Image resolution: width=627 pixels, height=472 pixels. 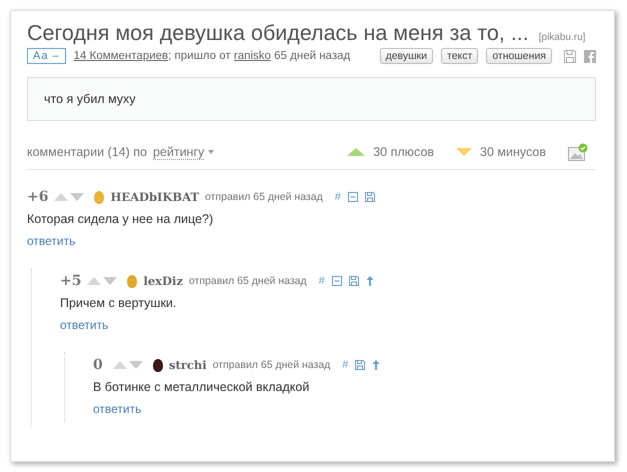 I want to click on comments-link: 14 Комментариев, so click(x=121, y=56).